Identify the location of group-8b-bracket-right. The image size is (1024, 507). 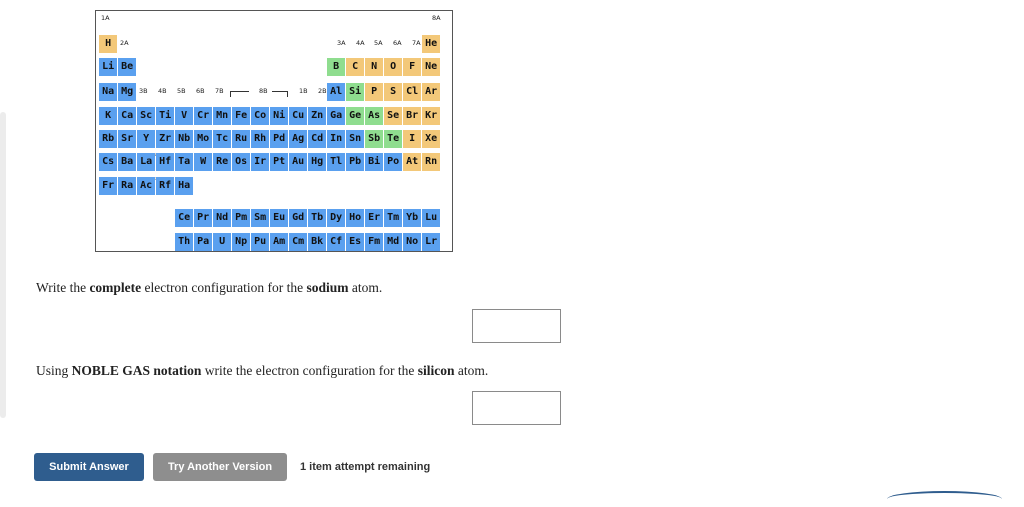
(280, 94).